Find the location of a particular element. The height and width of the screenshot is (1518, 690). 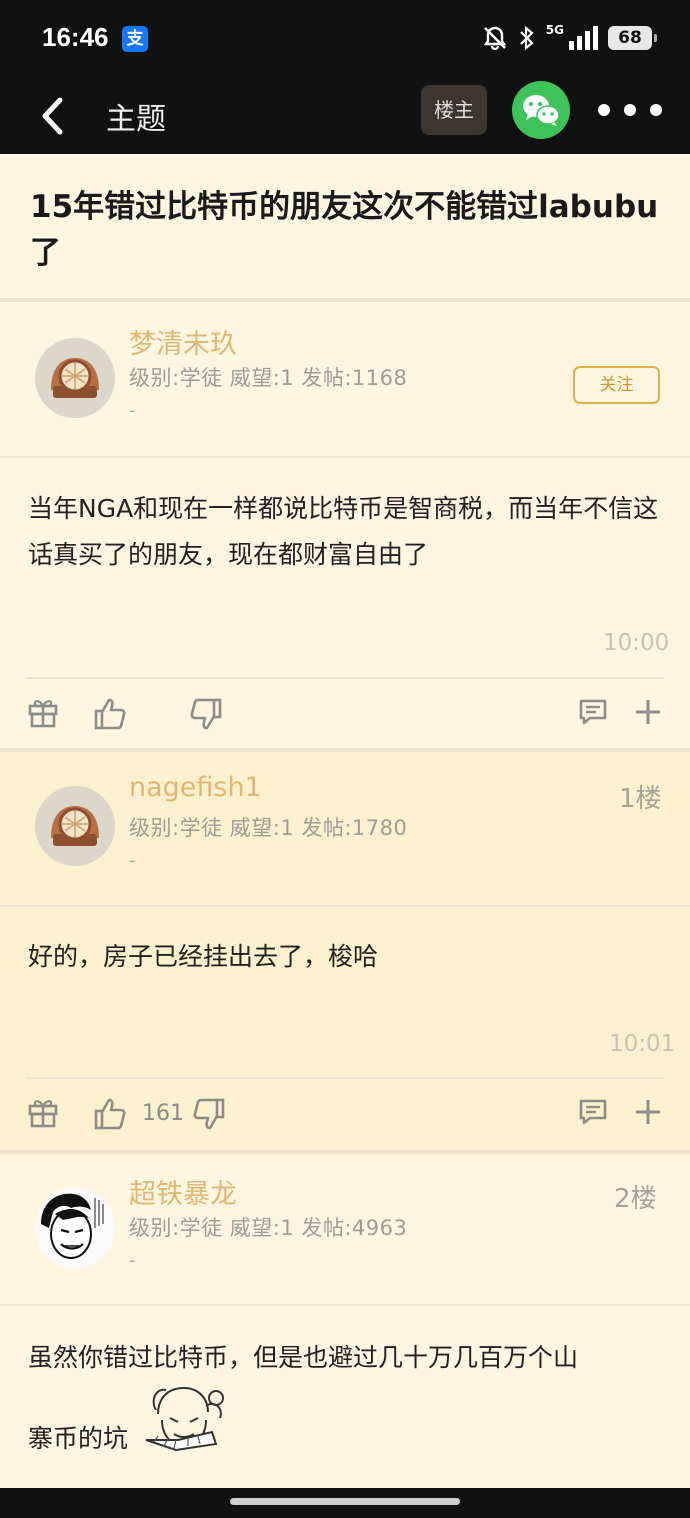

alipay-icon: 支 is located at coordinates (135, 39).